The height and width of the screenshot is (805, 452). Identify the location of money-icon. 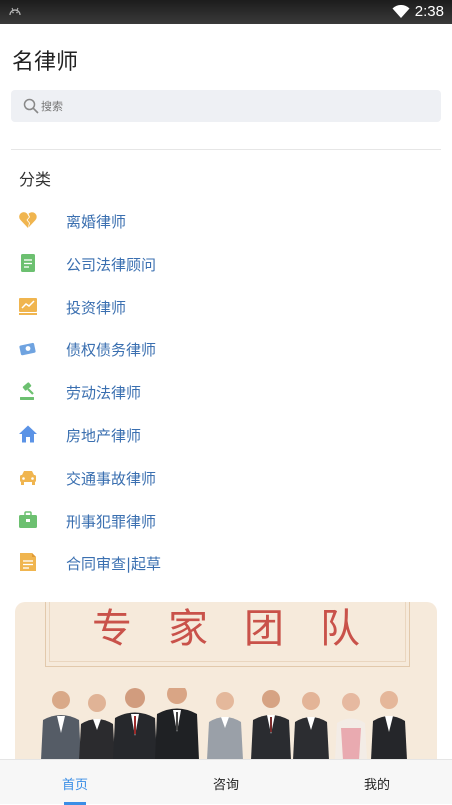
(27, 349).